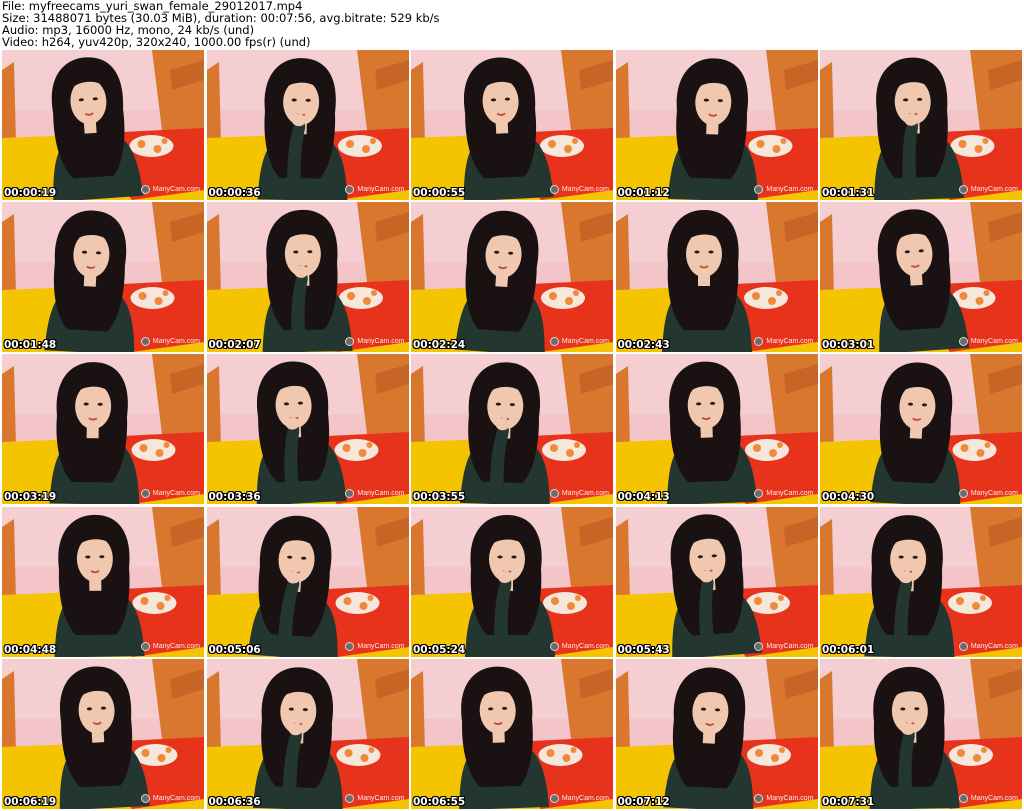  What do you see at coordinates (848, 345) in the screenshot?
I see `thumbnail-timestamp: 00:03:01` at bounding box center [848, 345].